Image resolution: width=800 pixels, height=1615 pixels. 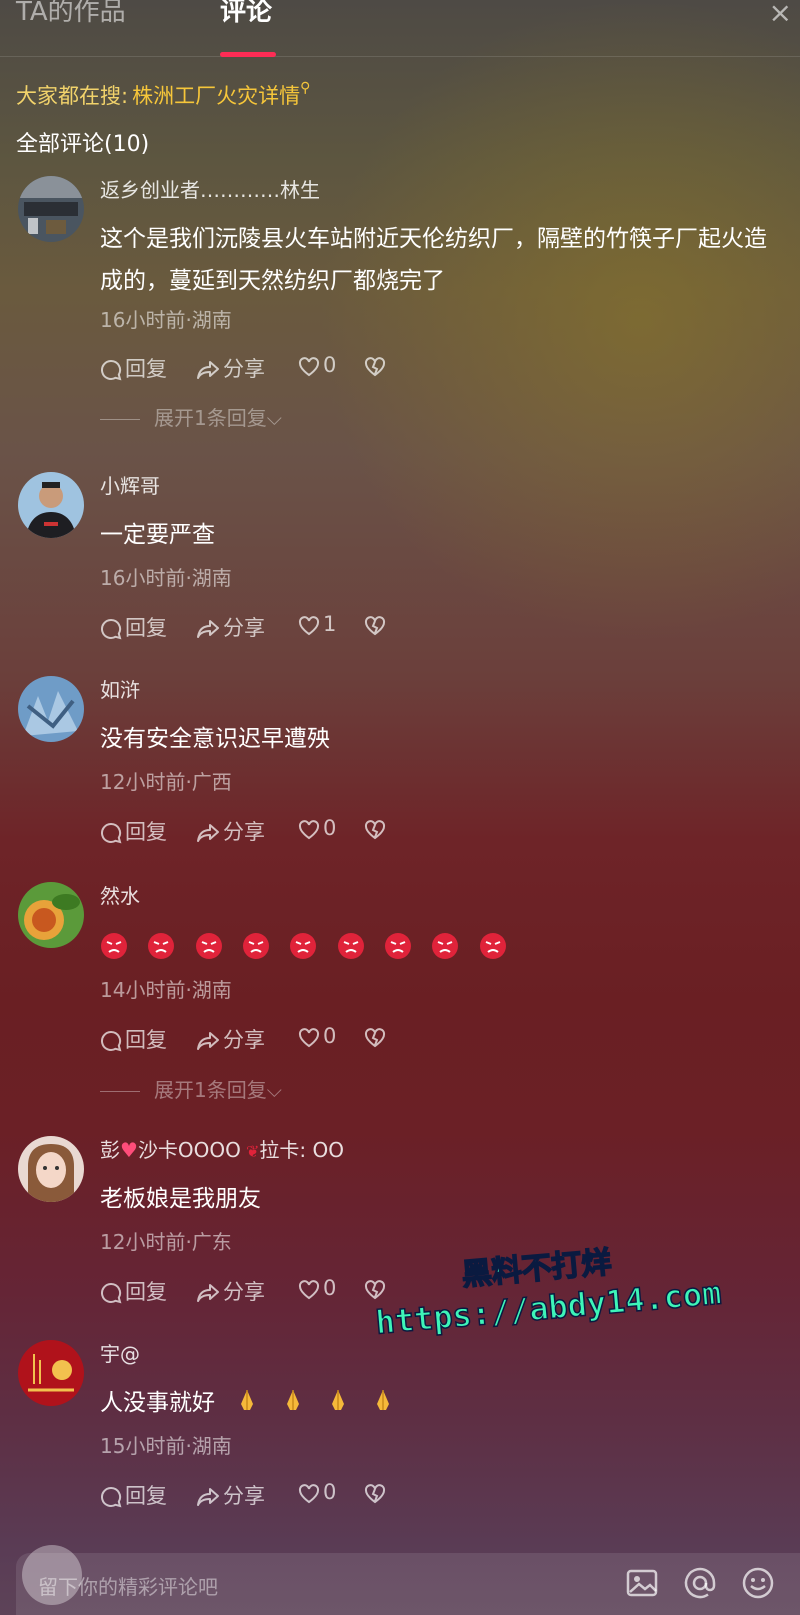 I want to click on comment-text: 没有安全意识迟早遭殃, so click(x=215, y=739).